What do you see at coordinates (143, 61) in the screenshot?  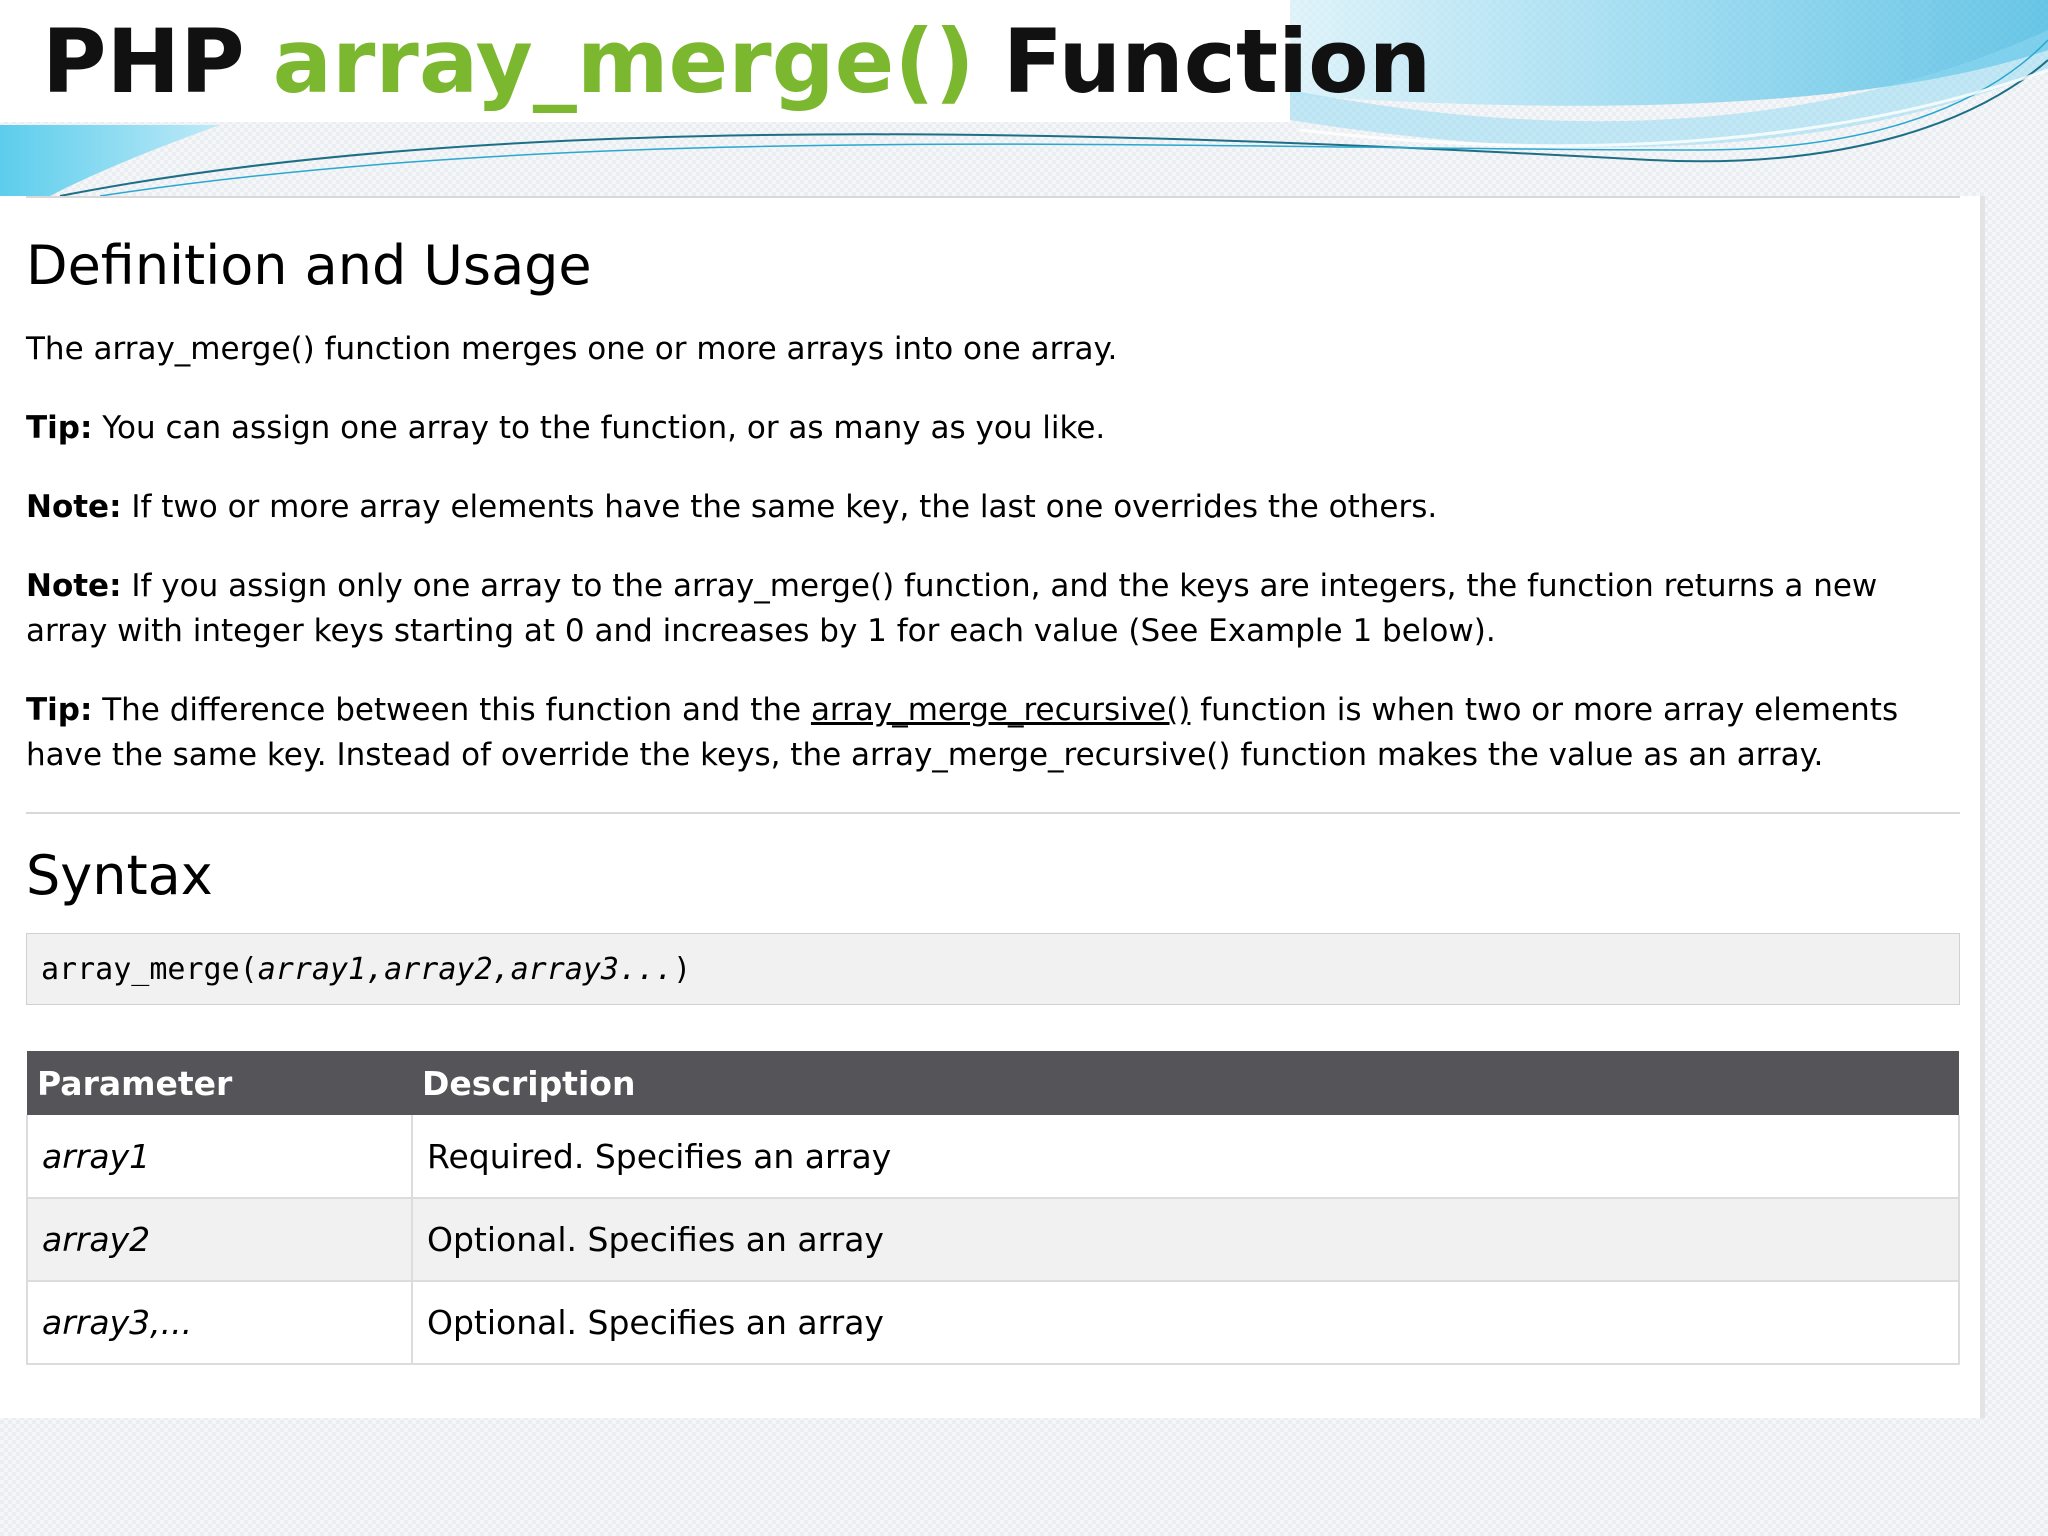 I see `title-prefix: PHP` at bounding box center [143, 61].